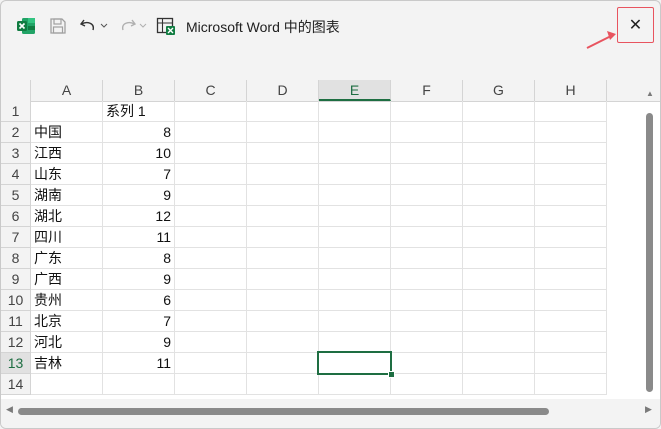 This screenshot has height=429, width=661. I want to click on scroll-left-icon: ◀, so click(9, 409).